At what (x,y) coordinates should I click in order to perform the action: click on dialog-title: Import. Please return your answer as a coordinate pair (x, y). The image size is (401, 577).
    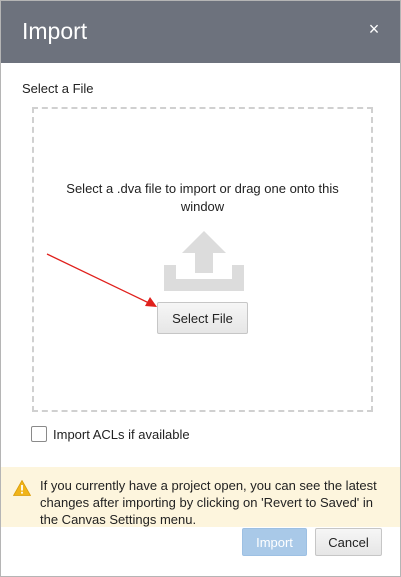
    Looking at the image, I should click on (55, 31).